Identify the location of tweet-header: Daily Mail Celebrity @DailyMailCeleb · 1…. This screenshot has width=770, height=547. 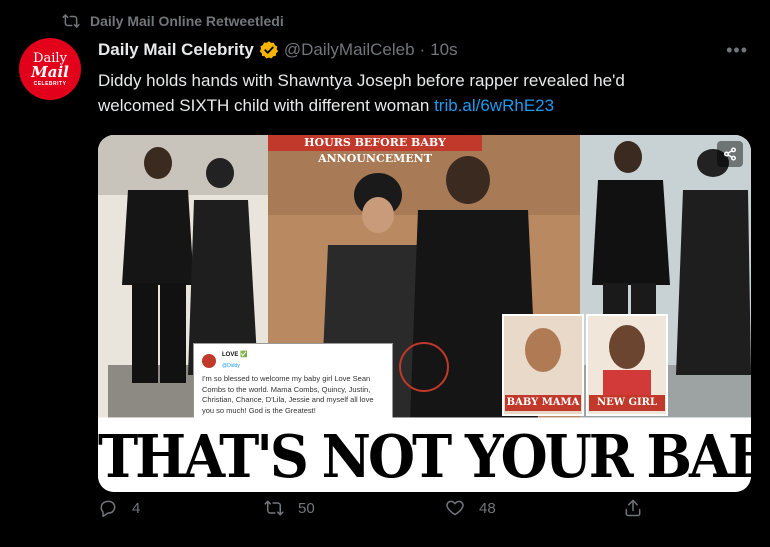
(278, 50).